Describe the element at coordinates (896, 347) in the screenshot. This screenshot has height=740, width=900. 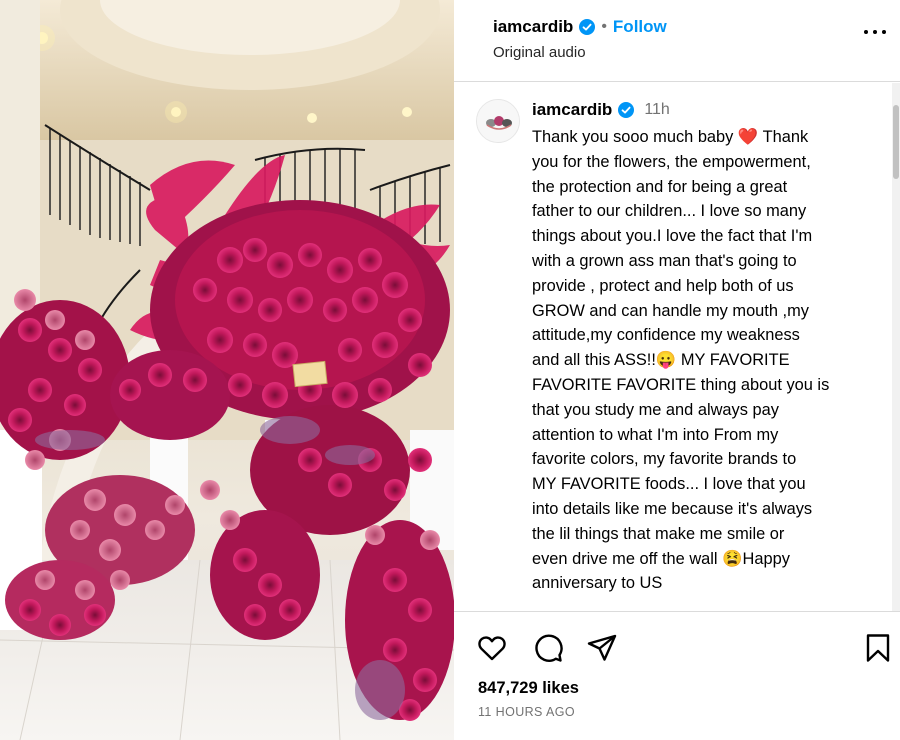
I see `caption-scrollbar` at that location.